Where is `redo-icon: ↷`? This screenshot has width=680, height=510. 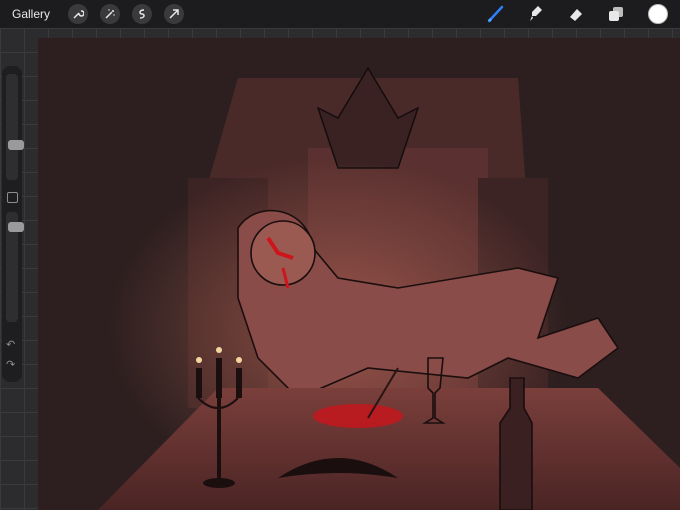
redo-icon: ↷ is located at coordinates (10, 364).